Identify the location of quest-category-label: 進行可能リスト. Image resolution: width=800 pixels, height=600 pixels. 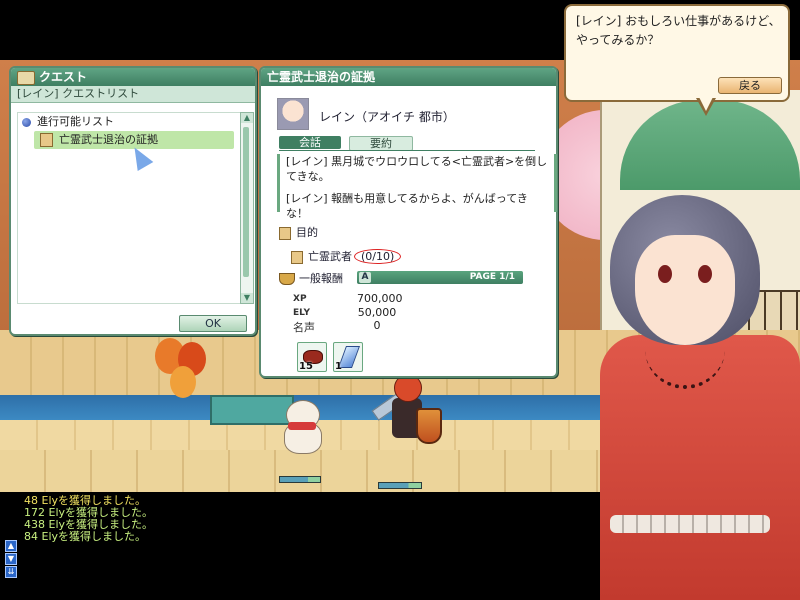
(75, 121).